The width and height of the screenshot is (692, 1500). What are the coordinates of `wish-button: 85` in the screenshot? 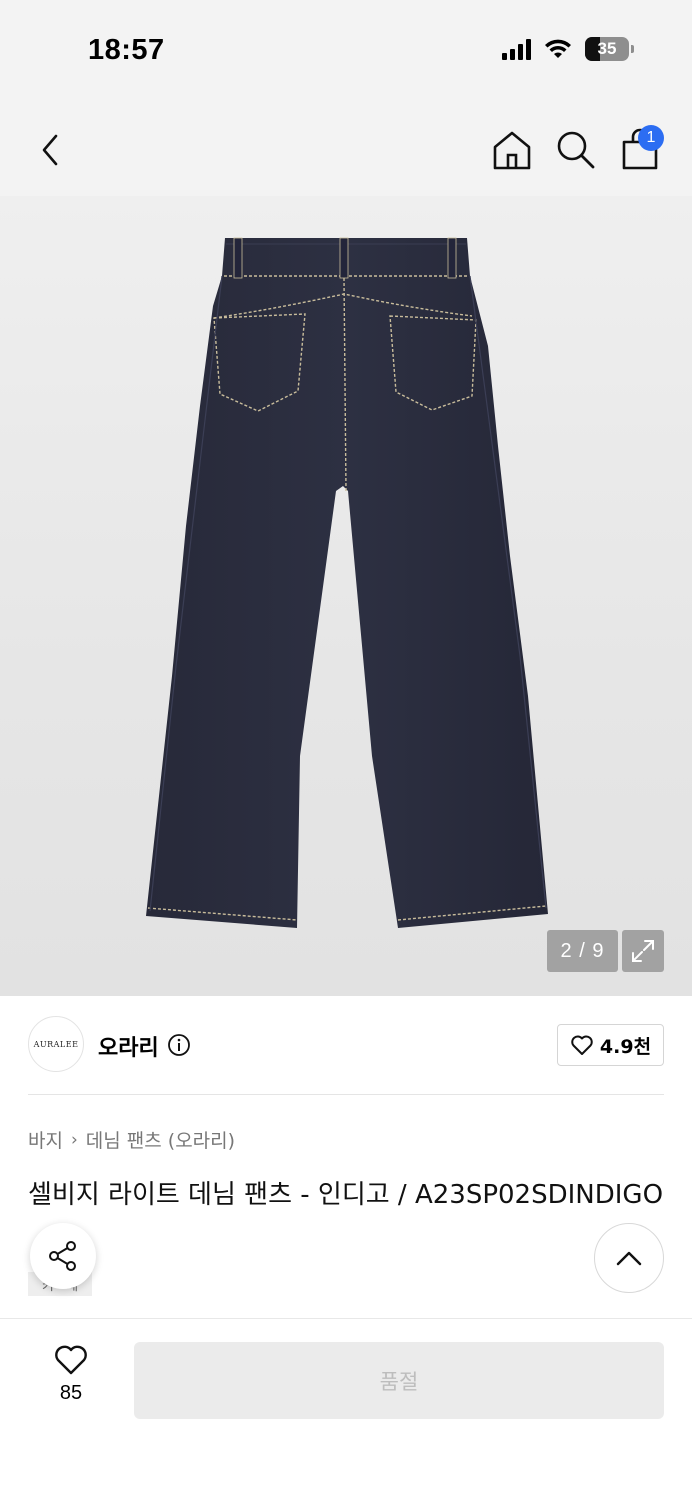 It's located at (71, 1374).